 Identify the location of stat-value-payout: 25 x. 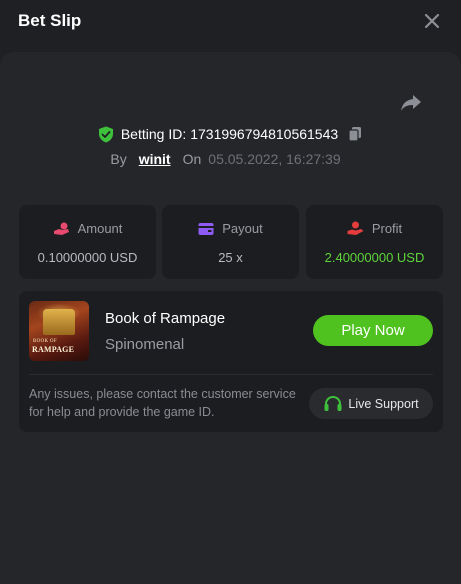
(230, 257).